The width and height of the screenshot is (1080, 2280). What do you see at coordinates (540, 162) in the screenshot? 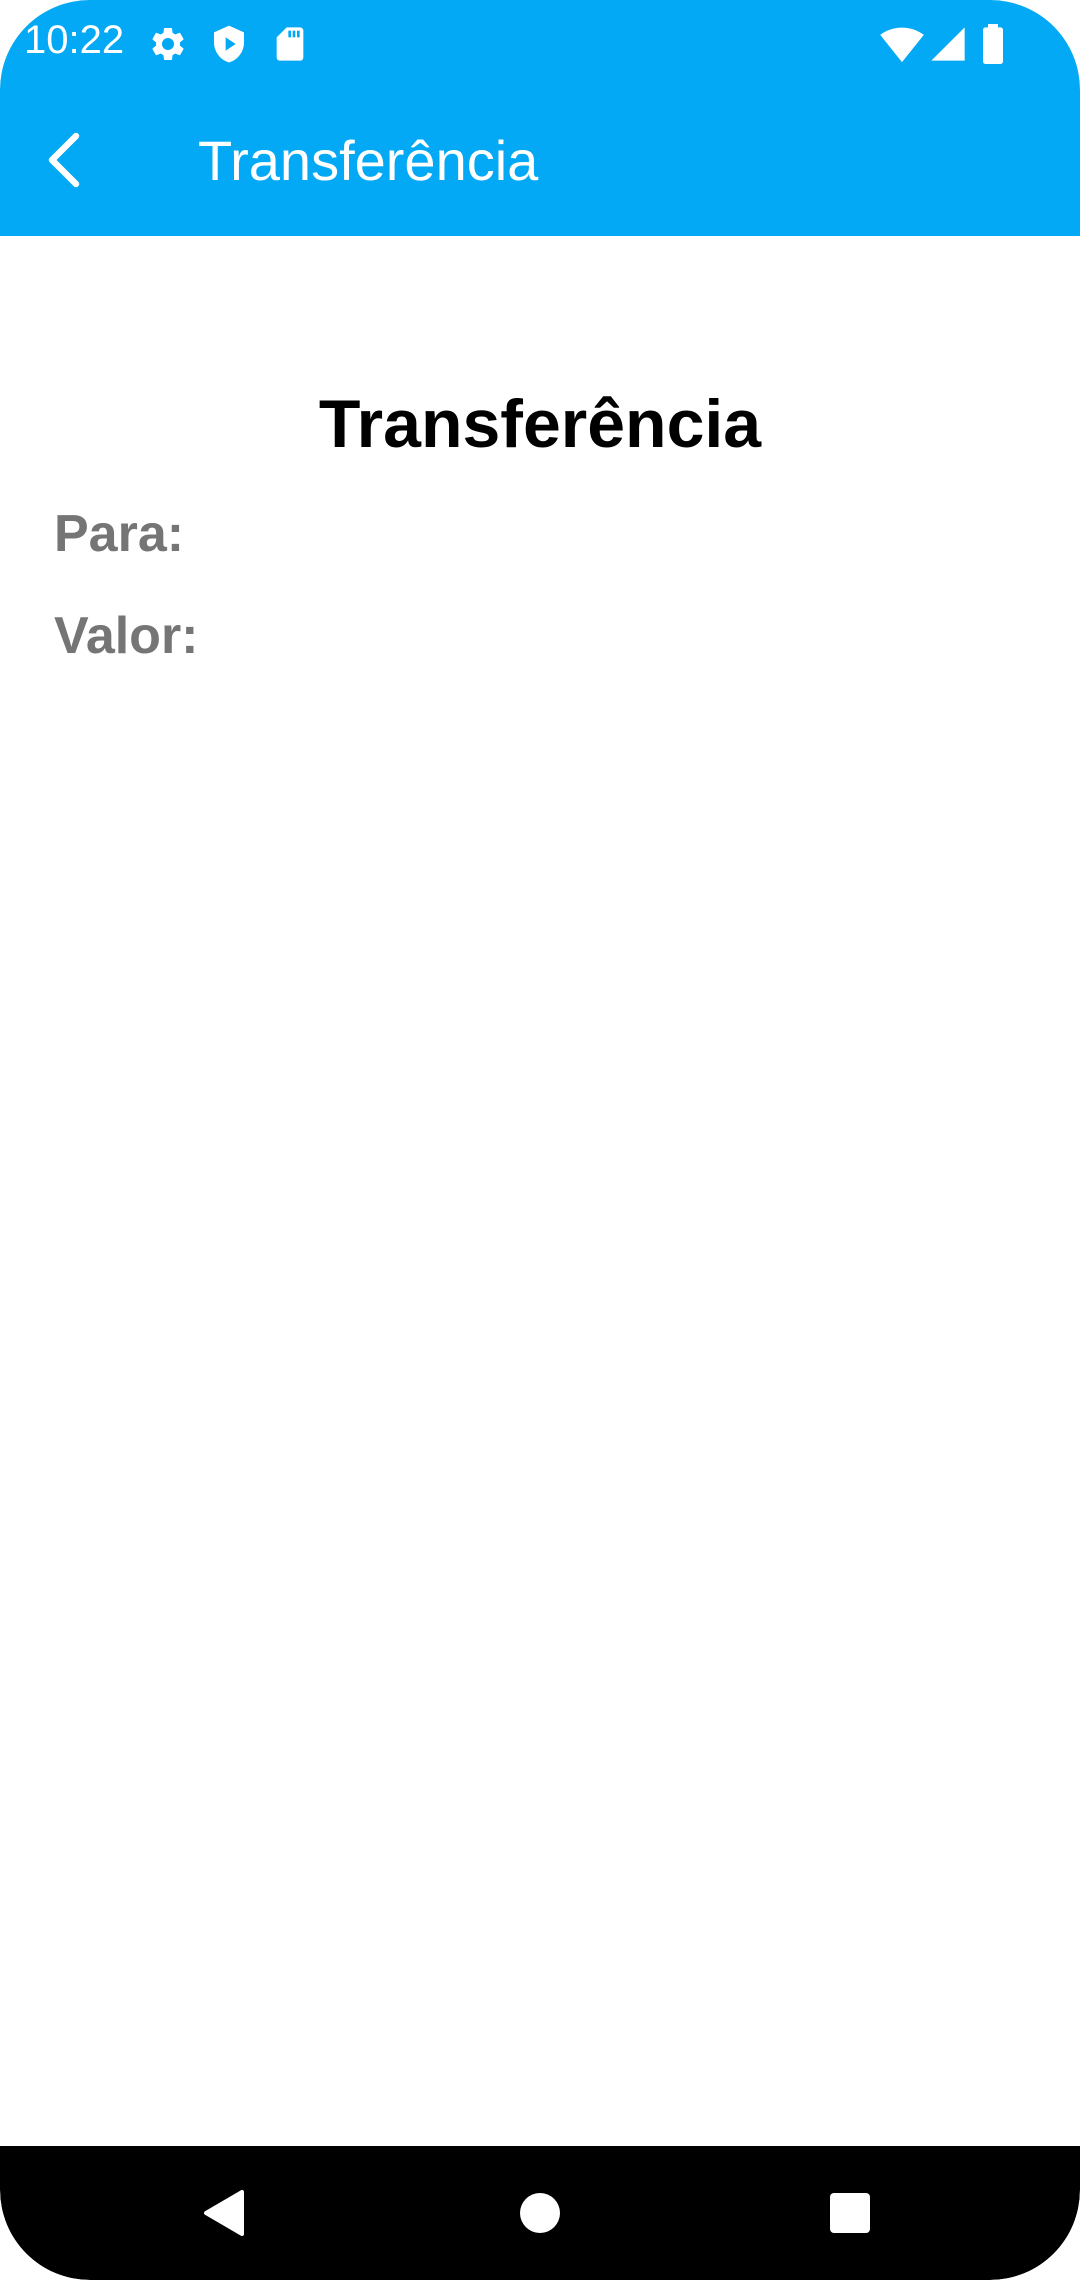
I see `app-bar: Transferência` at bounding box center [540, 162].